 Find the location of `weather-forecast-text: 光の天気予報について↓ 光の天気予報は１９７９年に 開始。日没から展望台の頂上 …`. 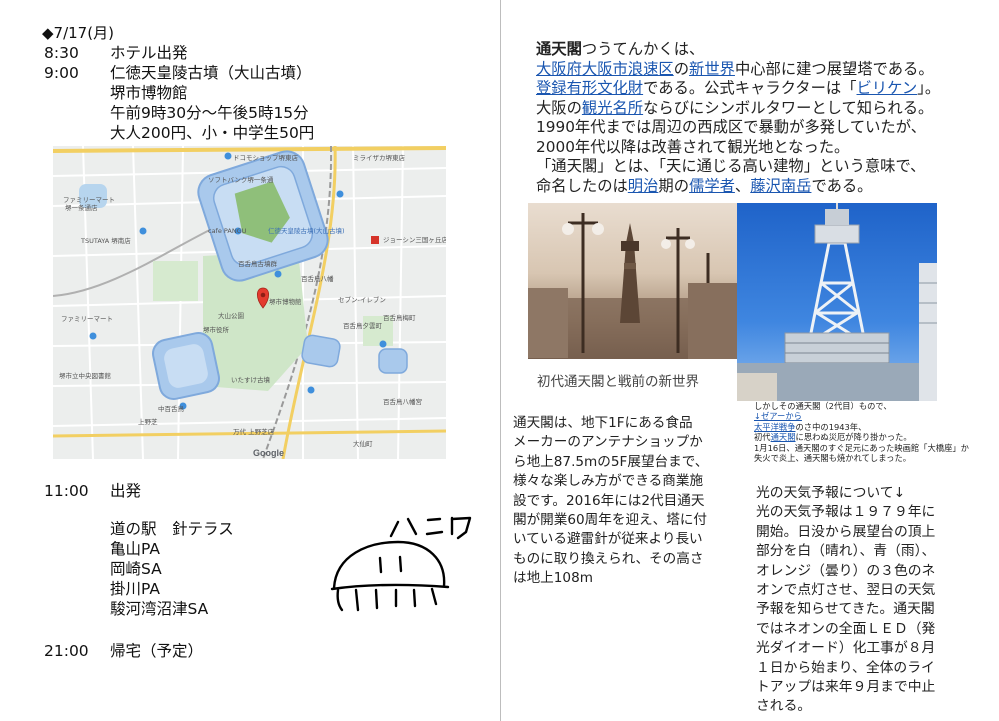

weather-forecast-text: 光の天気予報について↓ 光の天気予報は１９７９年に 開始。日没から展望台の頂上 … is located at coordinates (845, 600).